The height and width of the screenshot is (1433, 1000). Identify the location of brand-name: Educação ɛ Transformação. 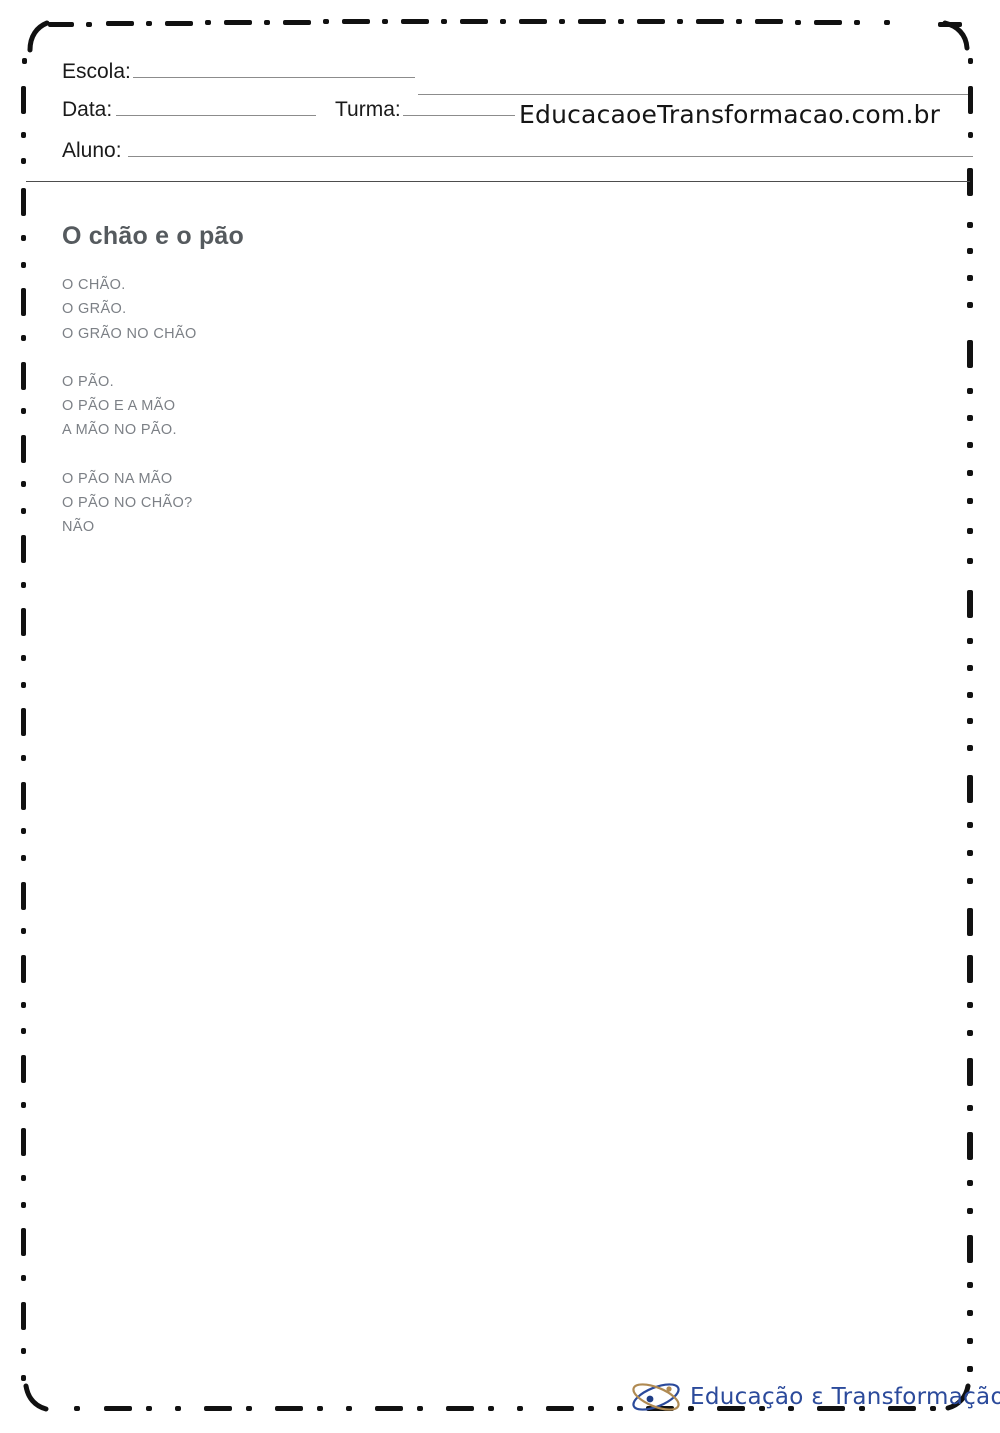
(845, 1397).